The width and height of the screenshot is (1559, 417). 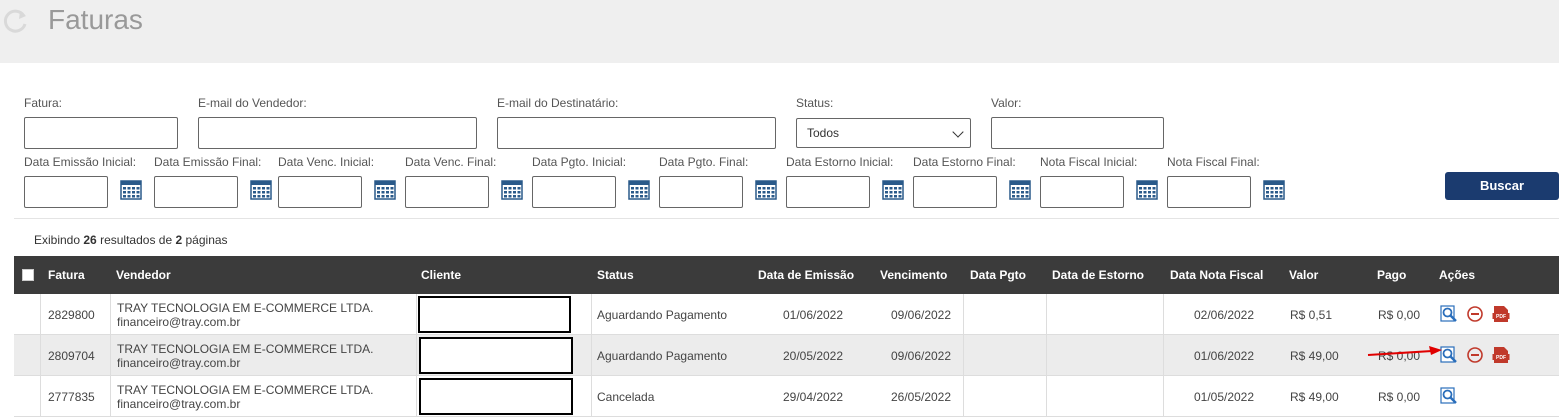 I want to click on svg-text: PDF, so click(x=1501, y=358).